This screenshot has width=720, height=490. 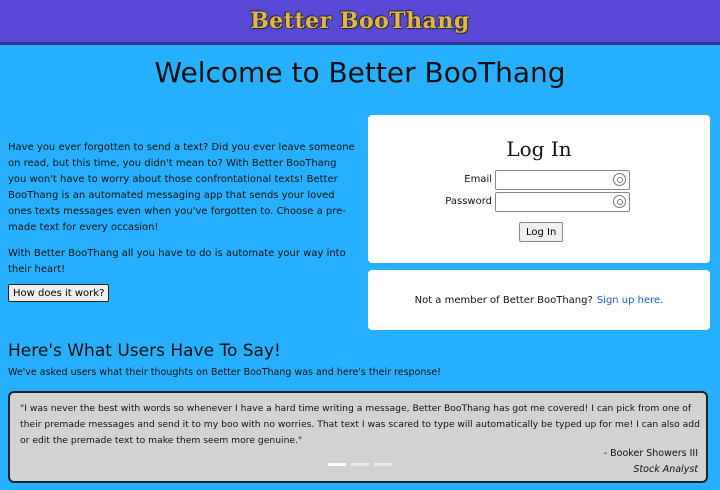 I want to click on password-field, so click(x=562, y=202).